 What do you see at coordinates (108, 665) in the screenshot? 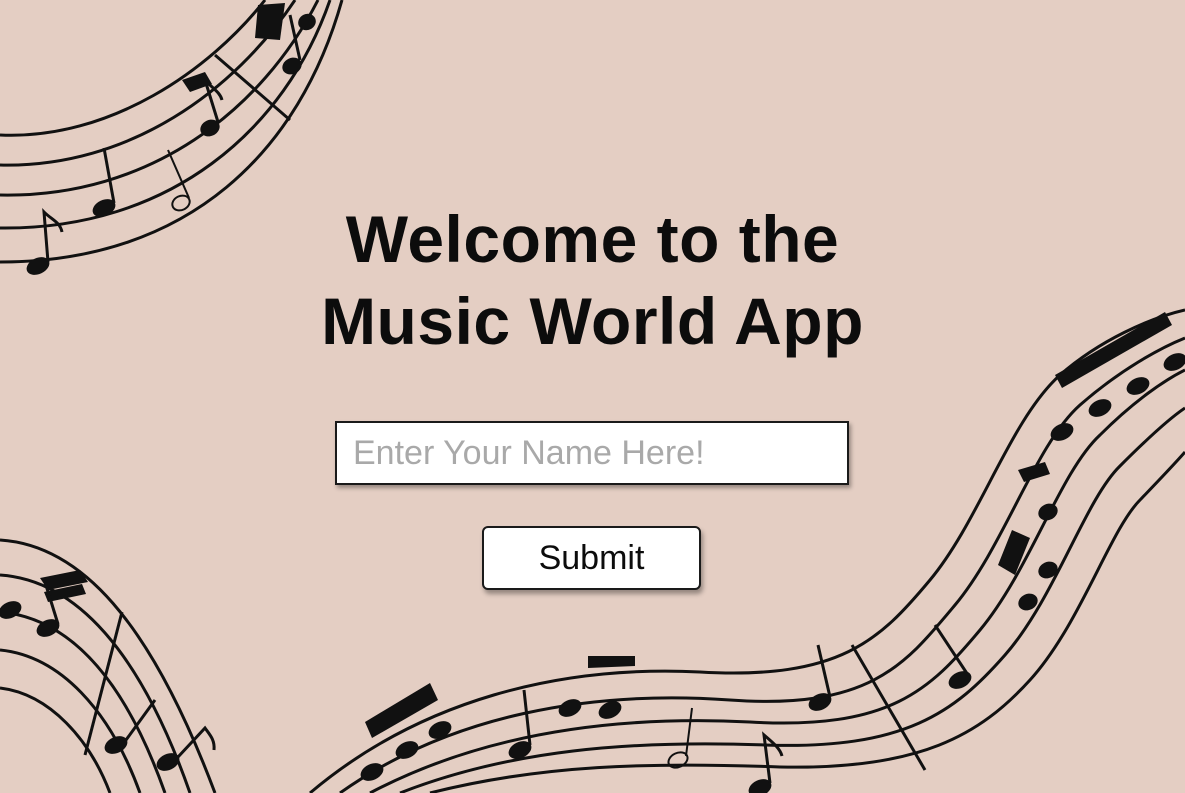
I see `music-staff-bottom-left-icon` at bounding box center [108, 665].